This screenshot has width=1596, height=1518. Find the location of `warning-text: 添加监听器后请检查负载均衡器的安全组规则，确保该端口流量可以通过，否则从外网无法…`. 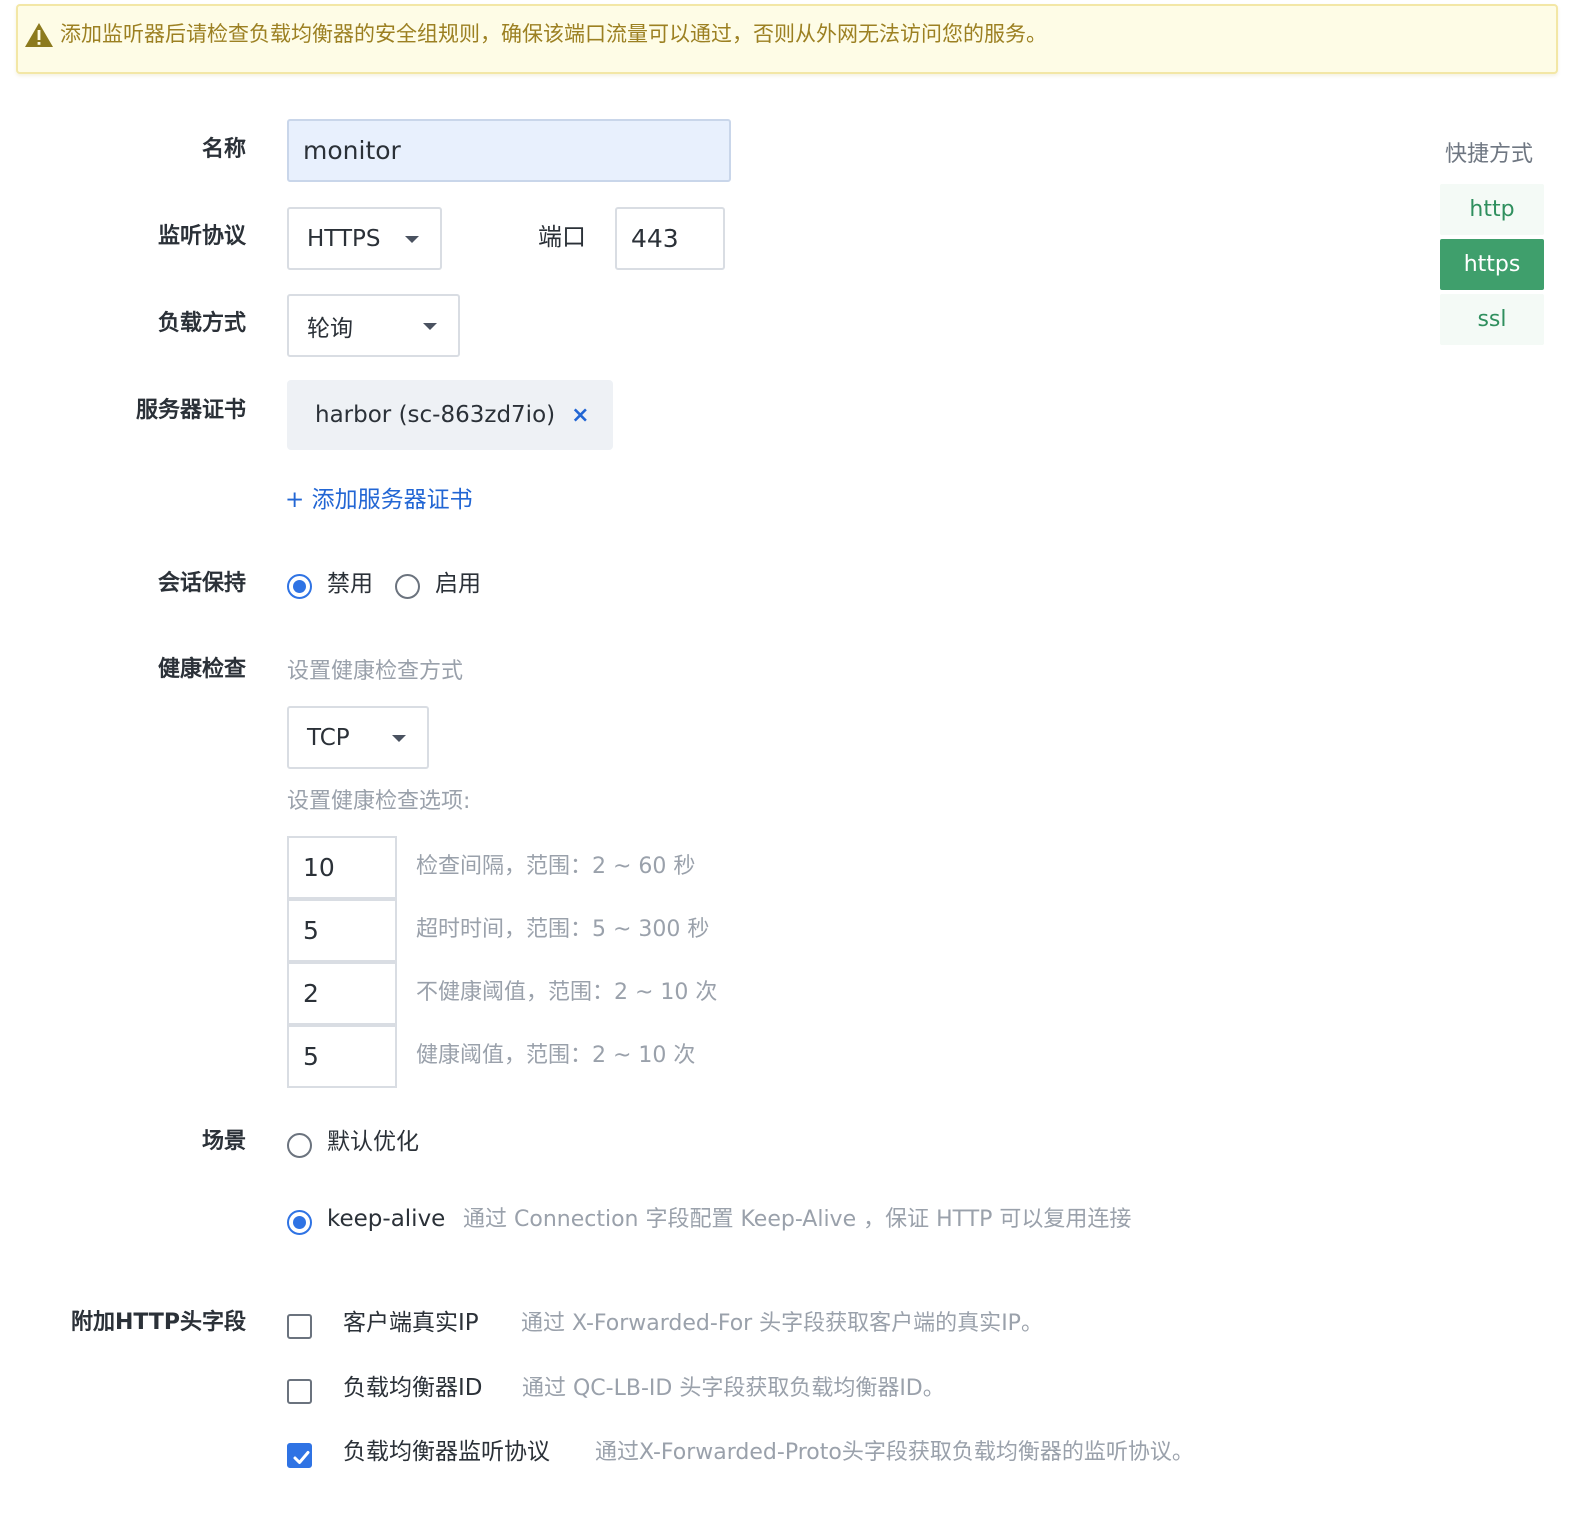

warning-text: 添加监听器后请检查负载均衡器的安全组规则，确保该端口流量可以通过，否则从外网无法… is located at coordinates (553, 34).